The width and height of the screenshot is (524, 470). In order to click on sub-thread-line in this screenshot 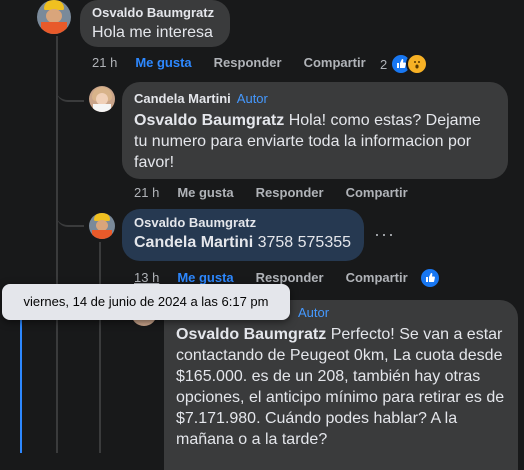, I will do `click(100, 347)`.